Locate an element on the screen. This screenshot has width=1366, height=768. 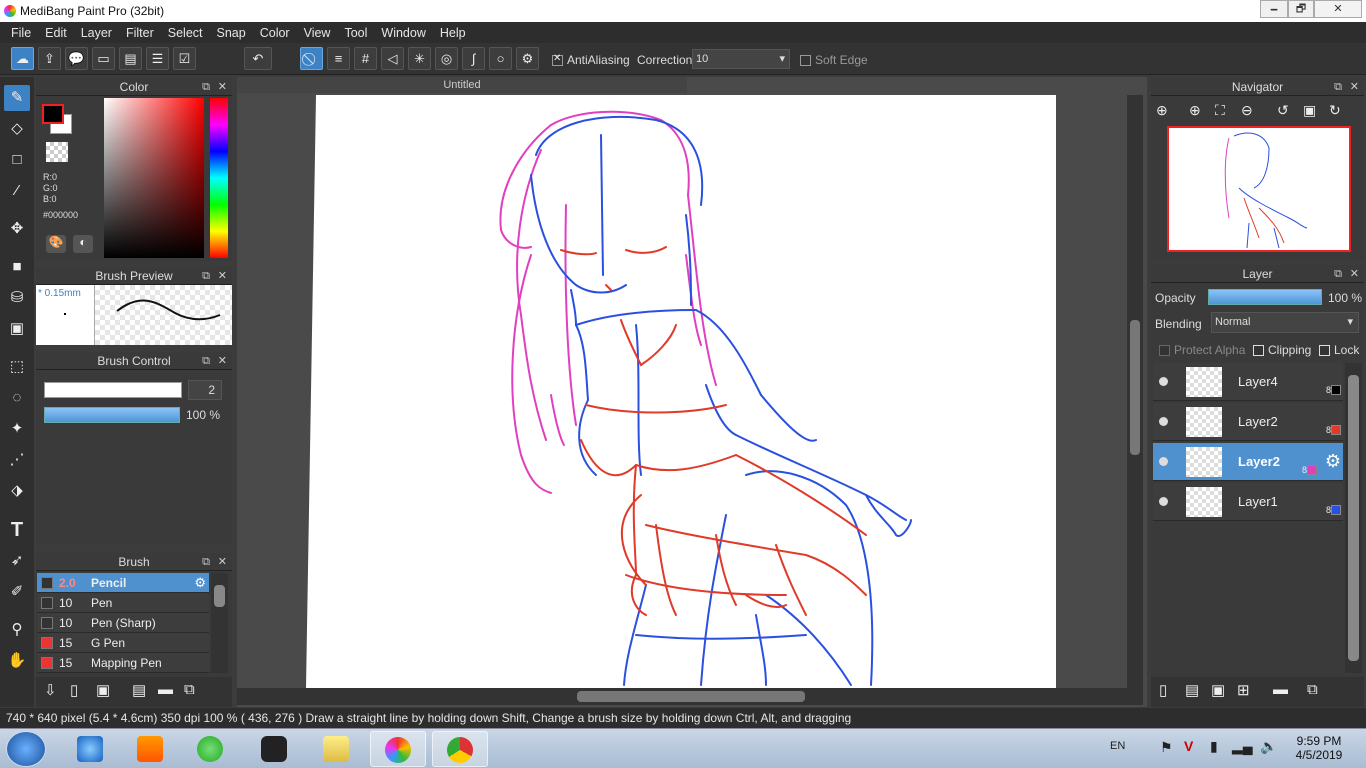
cloud-icon: ☁ is located at coordinates (22, 58).